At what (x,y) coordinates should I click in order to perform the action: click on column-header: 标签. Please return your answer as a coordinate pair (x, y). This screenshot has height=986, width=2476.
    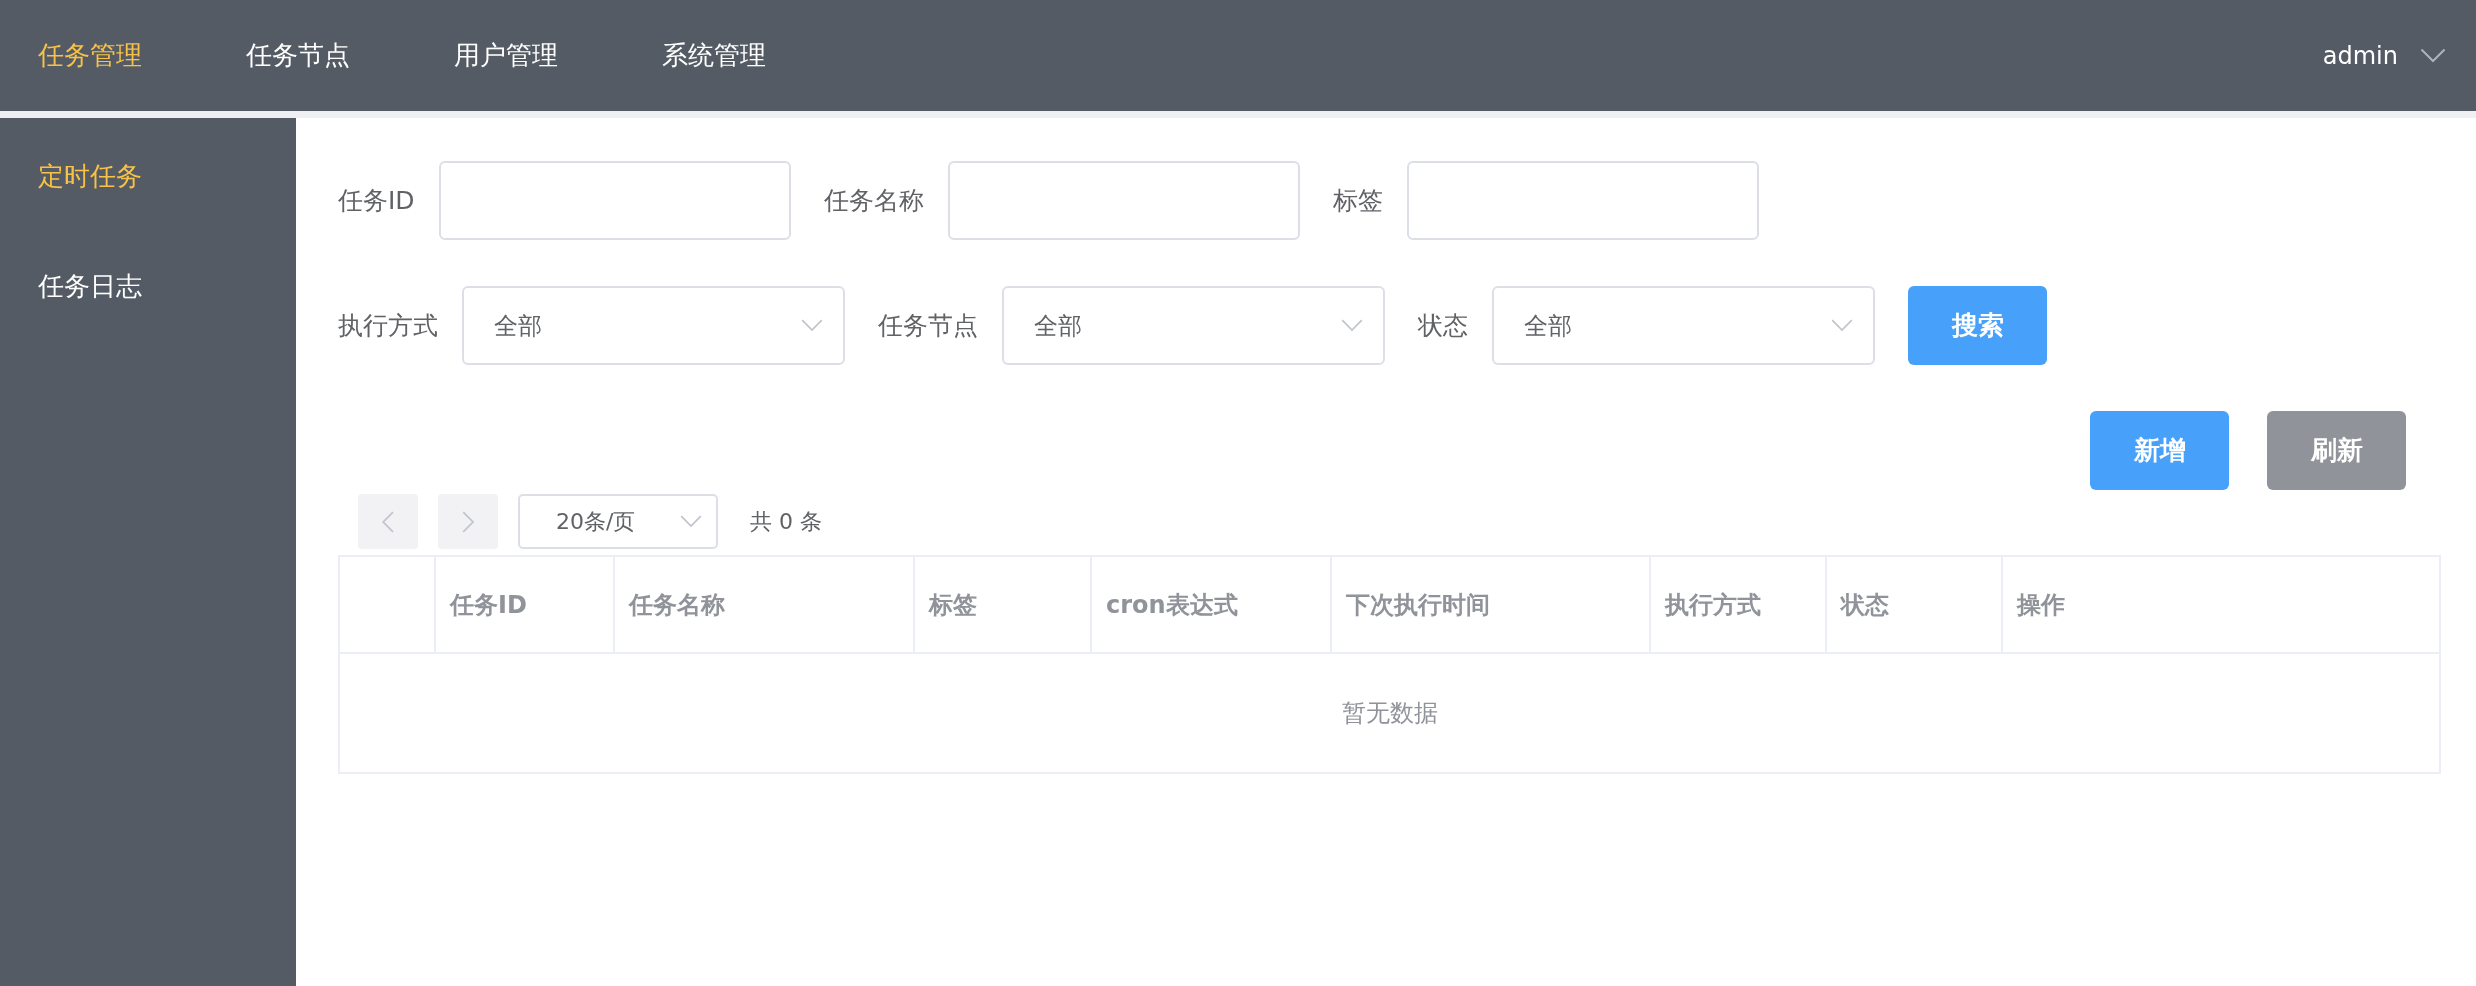
    Looking at the image, I should click on (953, 605).